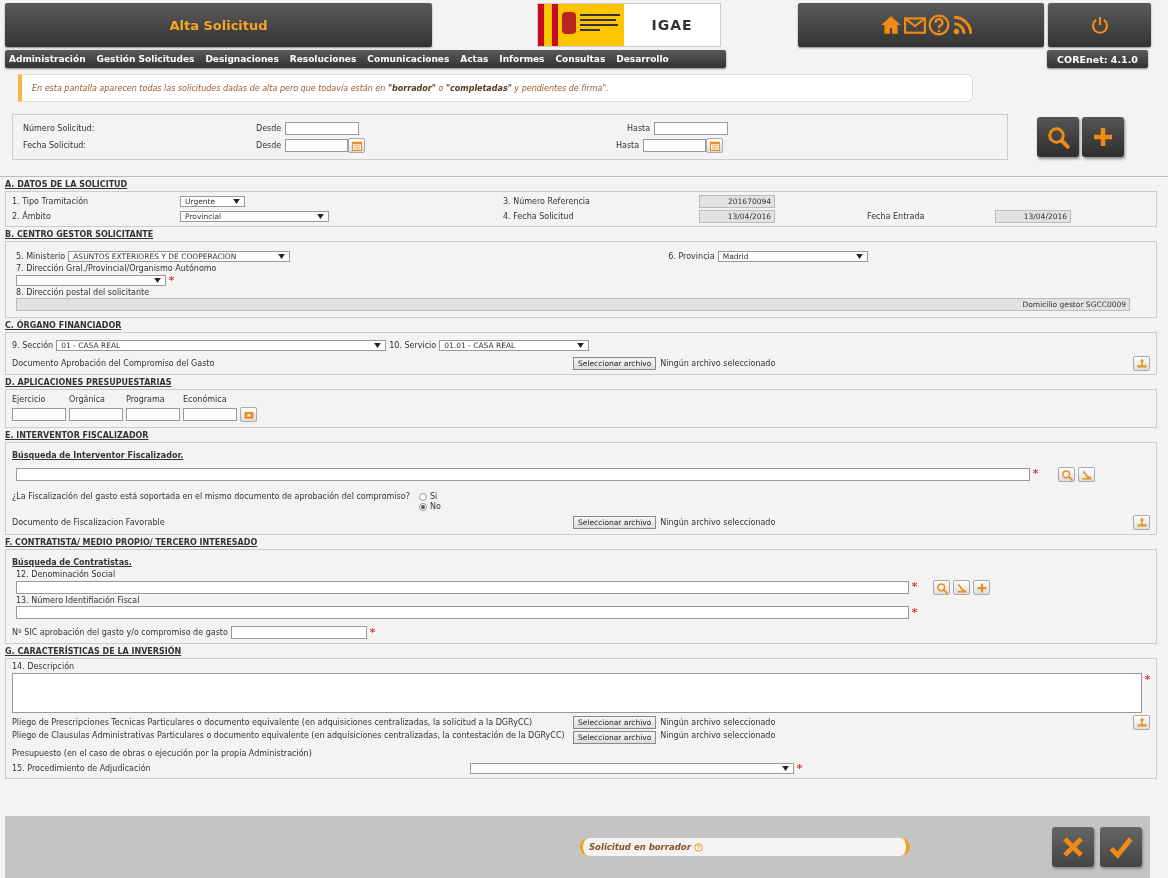 This screenshot has height=878, width=1168. Describe the element at coordinates (59, 128) in the screenshot. I see `field-label: Número Solicitud:` at that location.